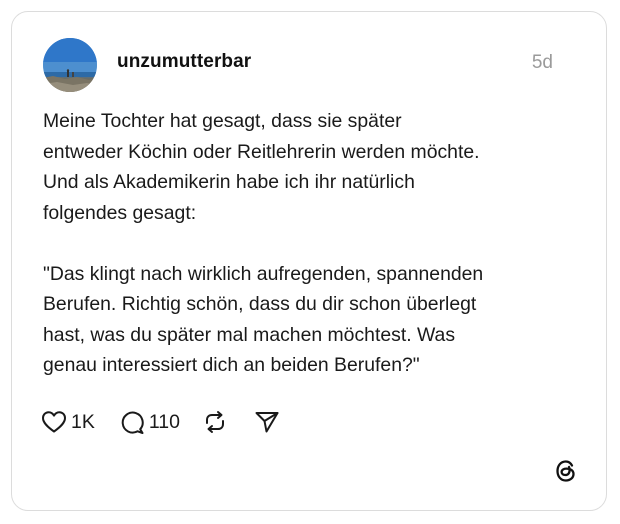  Describe the element at coordinates (184, 62) in the screenshot. I see `author-username: unzumutterbar` at that location.